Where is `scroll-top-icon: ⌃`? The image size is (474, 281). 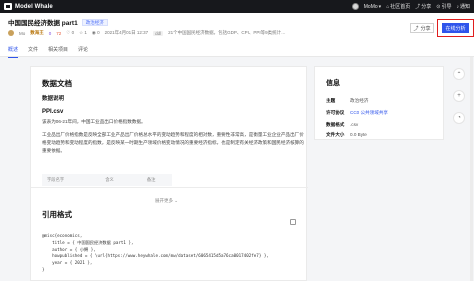
scroll-top-icon: ⌃ is located at coordinates (459, 74).